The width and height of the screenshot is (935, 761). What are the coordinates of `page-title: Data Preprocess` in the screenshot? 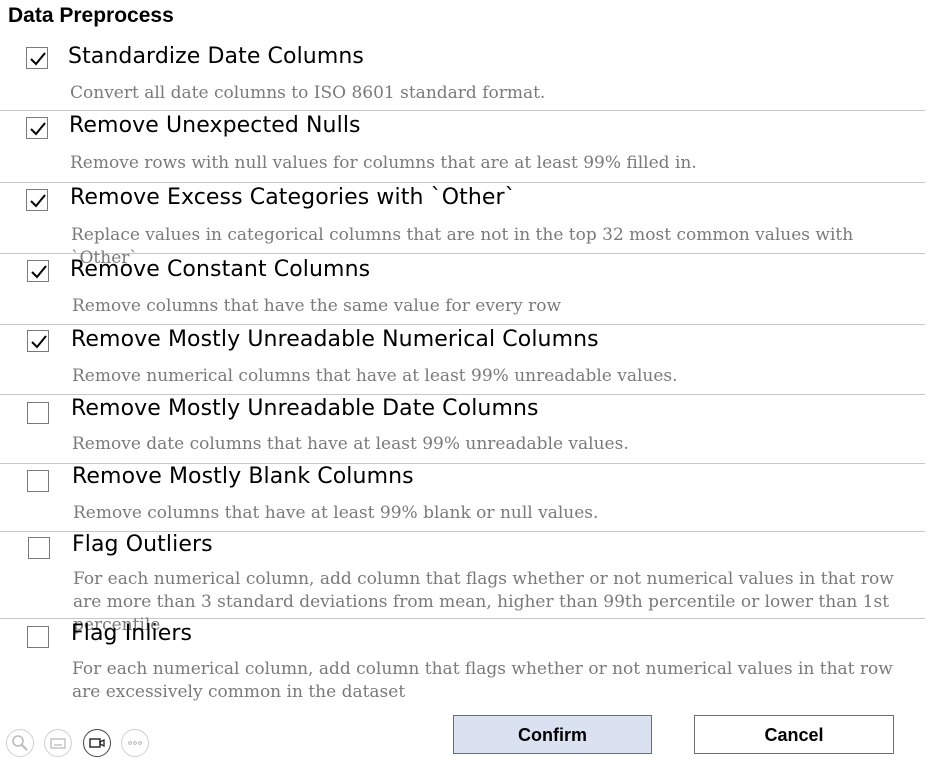 It's located at (91, 15).